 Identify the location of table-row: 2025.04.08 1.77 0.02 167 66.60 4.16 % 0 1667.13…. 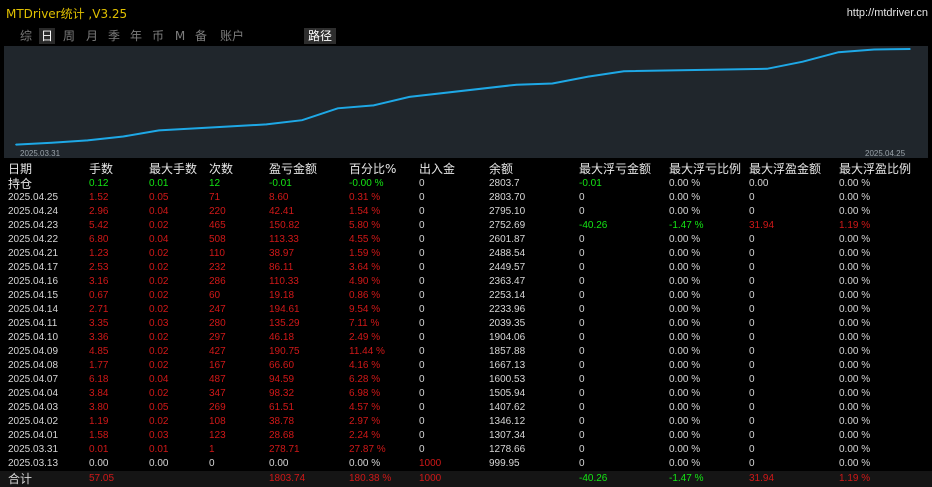
(466, 366).